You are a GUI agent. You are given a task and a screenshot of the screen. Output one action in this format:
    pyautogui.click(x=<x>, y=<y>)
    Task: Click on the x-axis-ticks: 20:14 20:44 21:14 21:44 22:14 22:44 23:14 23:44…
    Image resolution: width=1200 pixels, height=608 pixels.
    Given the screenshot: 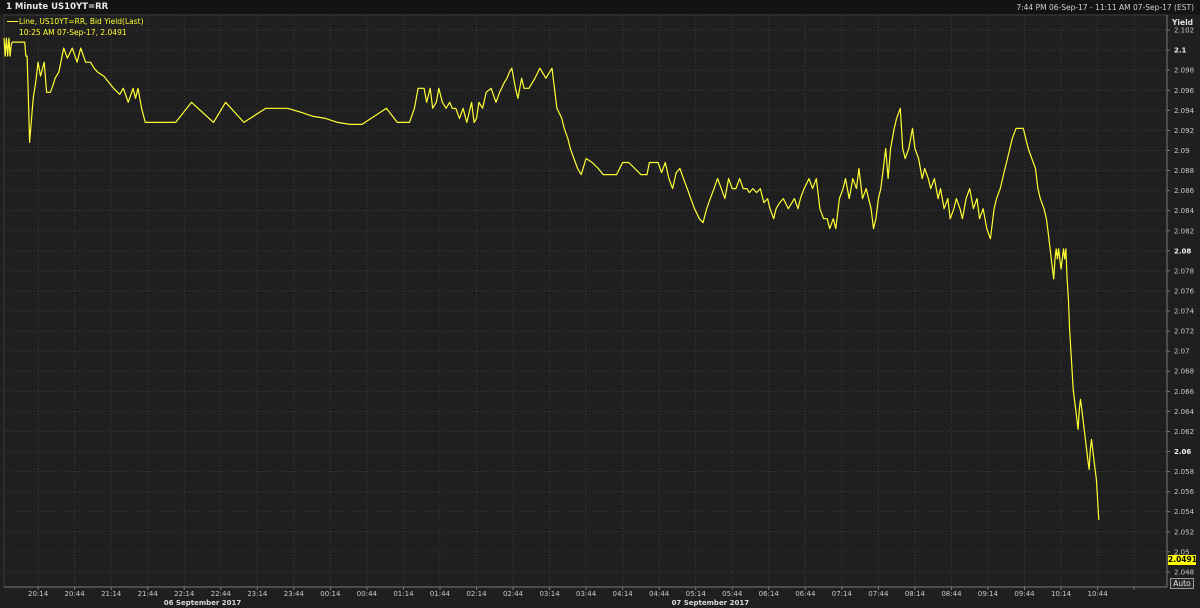 What is the action you would take?
    pyautogui.click(x=581, y=592)
    